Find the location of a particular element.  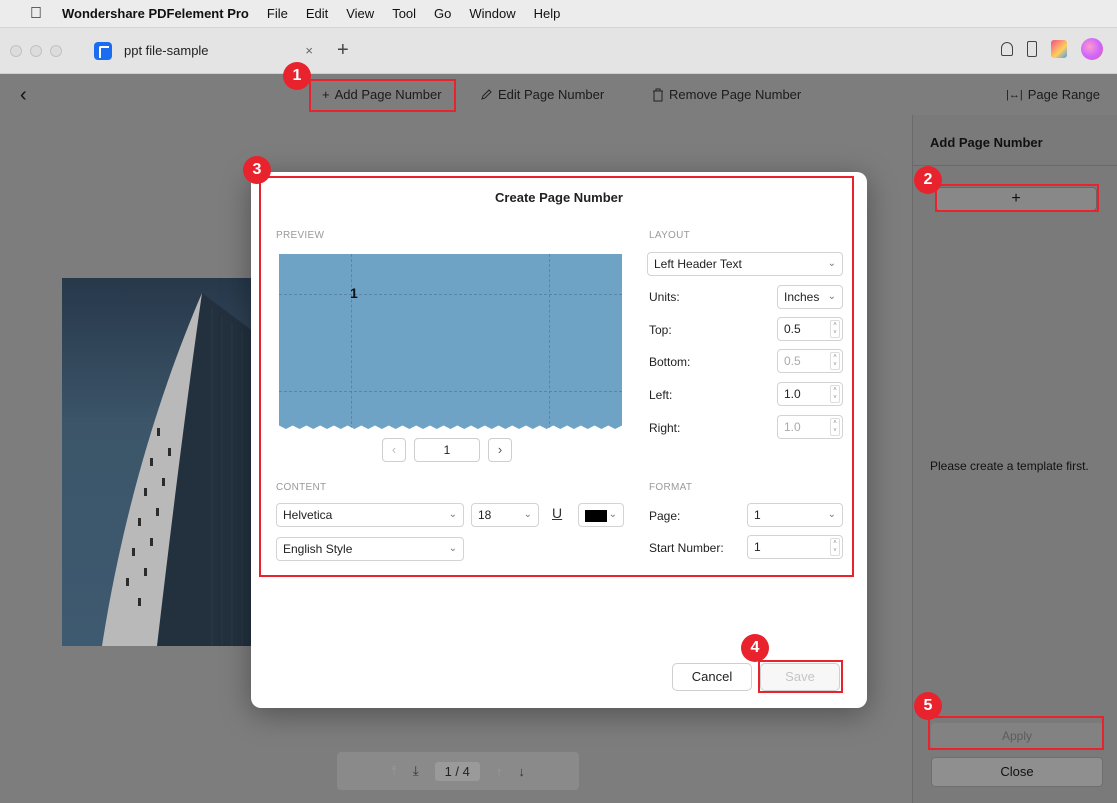

page-navigation-bar: ⤒ ⤓ 1 / 4 ↑ ↓ is located at coordinates (458, 771).